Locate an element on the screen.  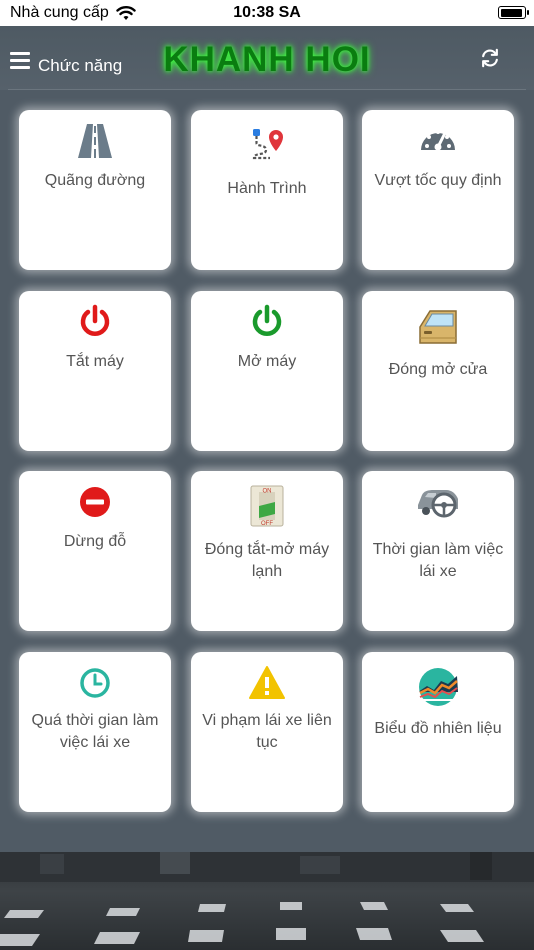
tile-label: Quãng đường is located at coordinates (95, 180).